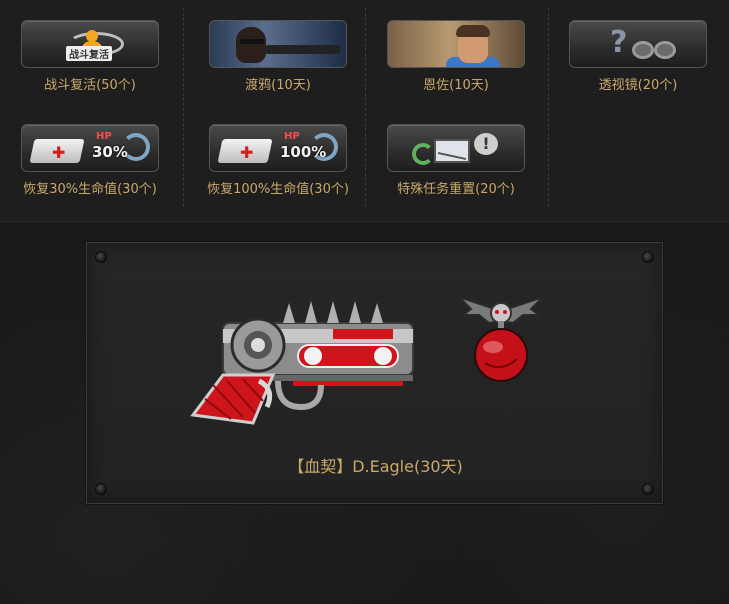 Image resolution: width=729 pixels, height=604 pixels. I want to click on reward-item-xray: ? 透视镜(20个), so click(628, 65).